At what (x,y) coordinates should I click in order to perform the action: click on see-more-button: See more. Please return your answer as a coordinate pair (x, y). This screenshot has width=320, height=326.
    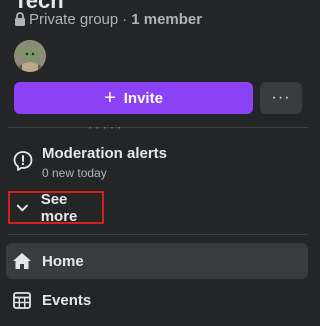
    Looking at the image, I should click on (56, 207).